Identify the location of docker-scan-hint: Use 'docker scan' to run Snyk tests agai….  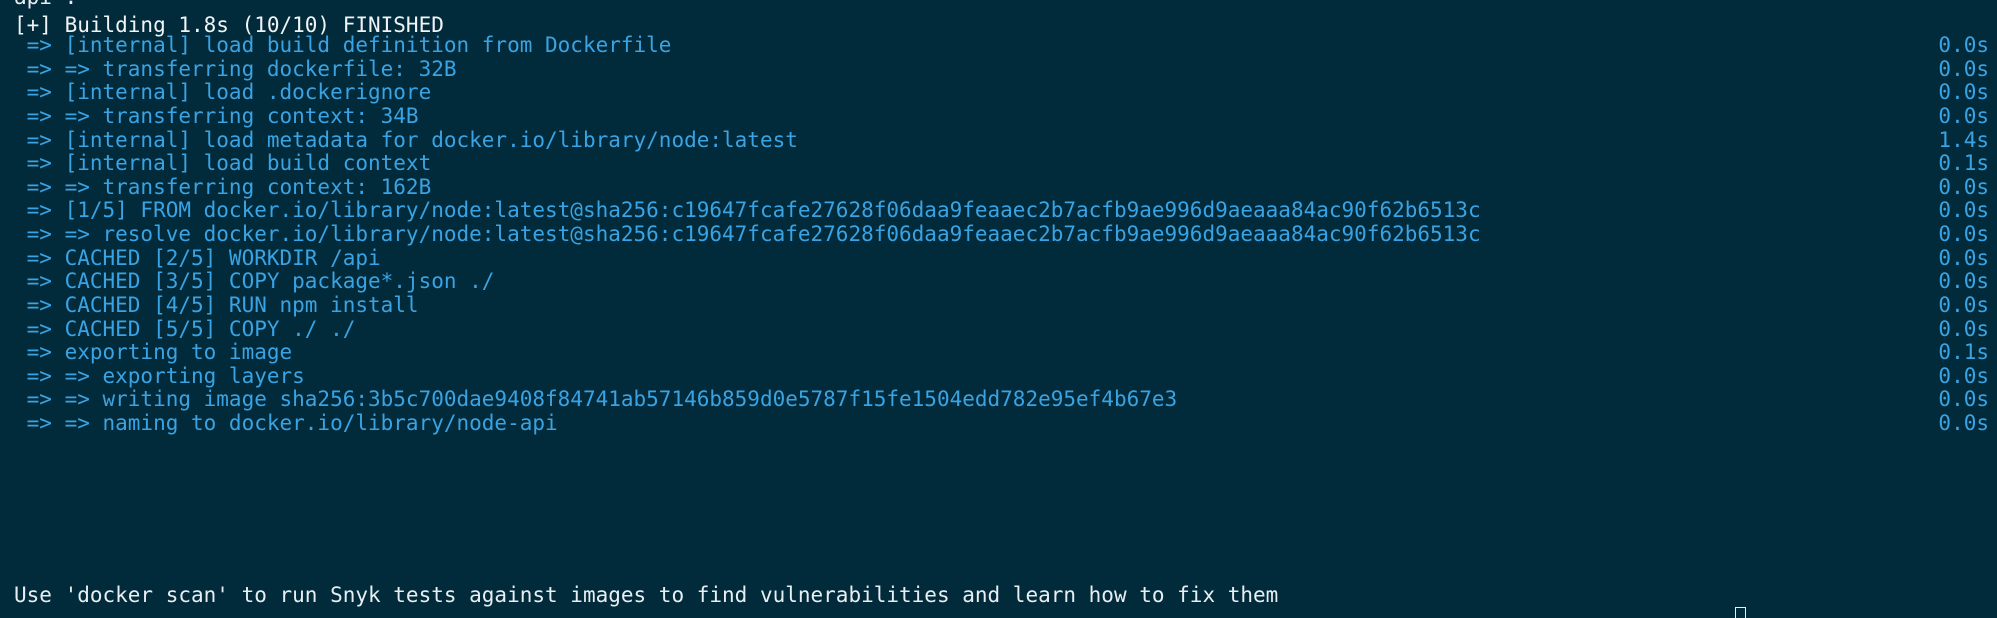
(646, 595).